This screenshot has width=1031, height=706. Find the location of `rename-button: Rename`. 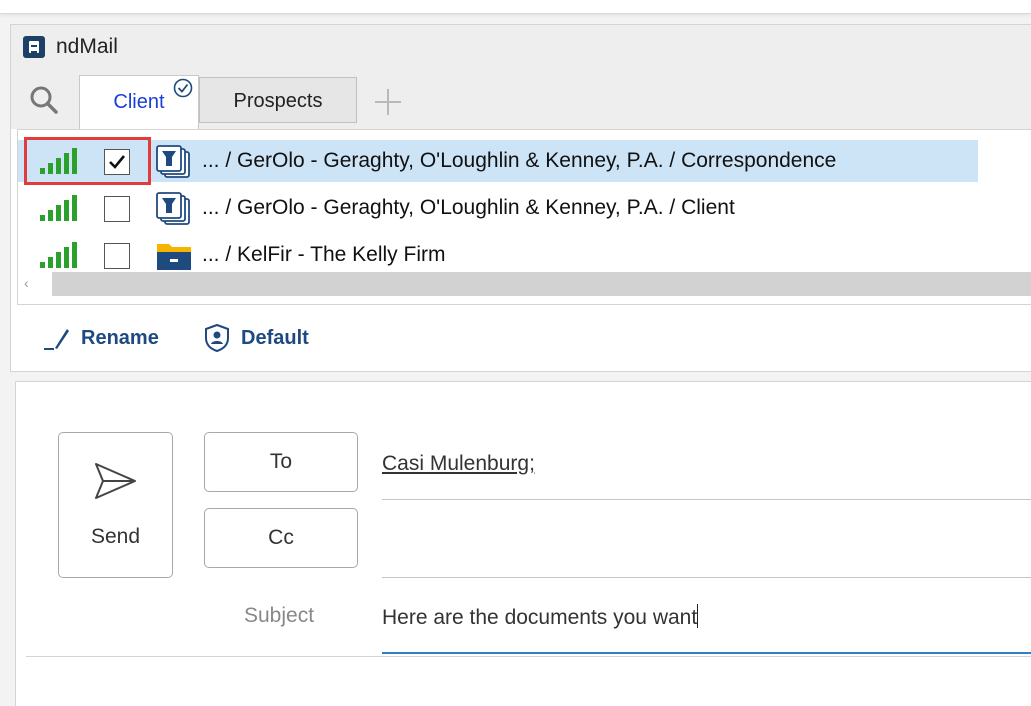

rename-button: Rename is located at coordinates (101, 338).